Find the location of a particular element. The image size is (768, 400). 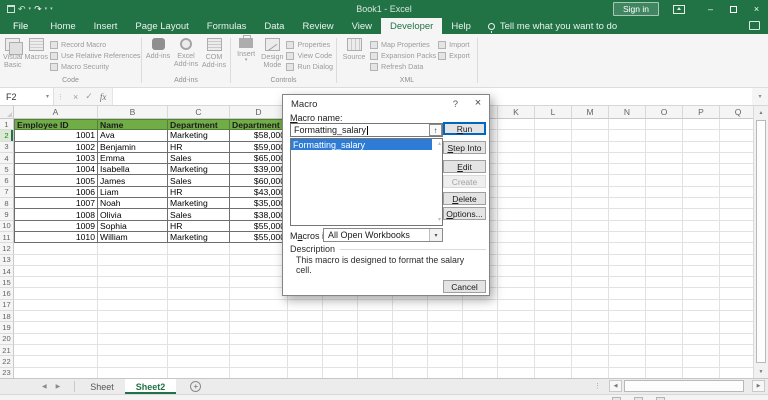

cell-D16 is located at coordinates (259, 294).